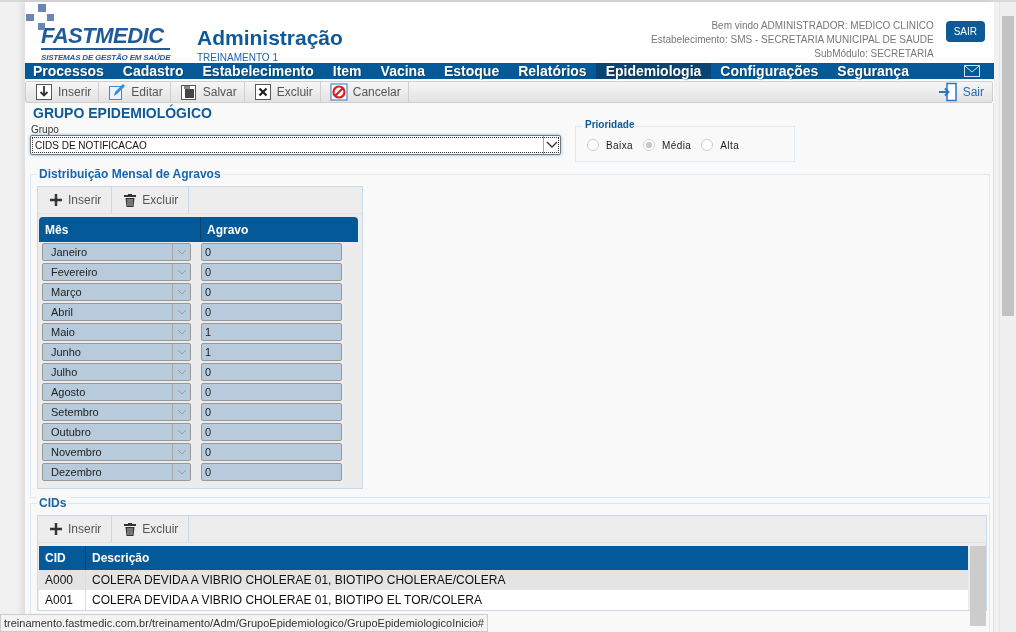  I want to click on user-info-line: Bem vindo ADMINISTRADOR: MEDICO CLINICO, so click(822, 26).